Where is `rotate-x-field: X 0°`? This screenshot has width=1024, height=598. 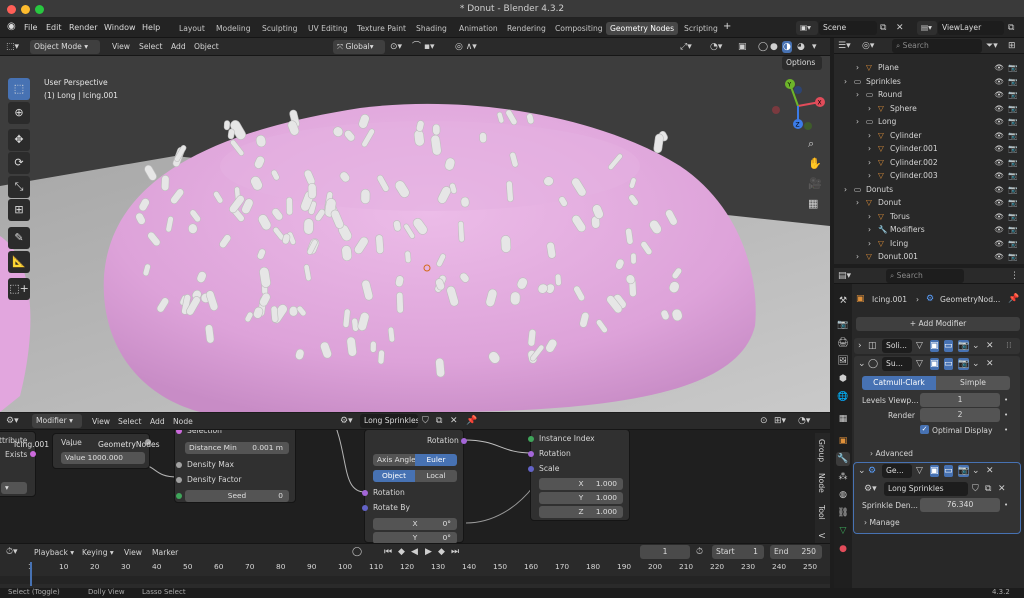 rotate-x-field: X 0° is located at coordinates (415, 524).